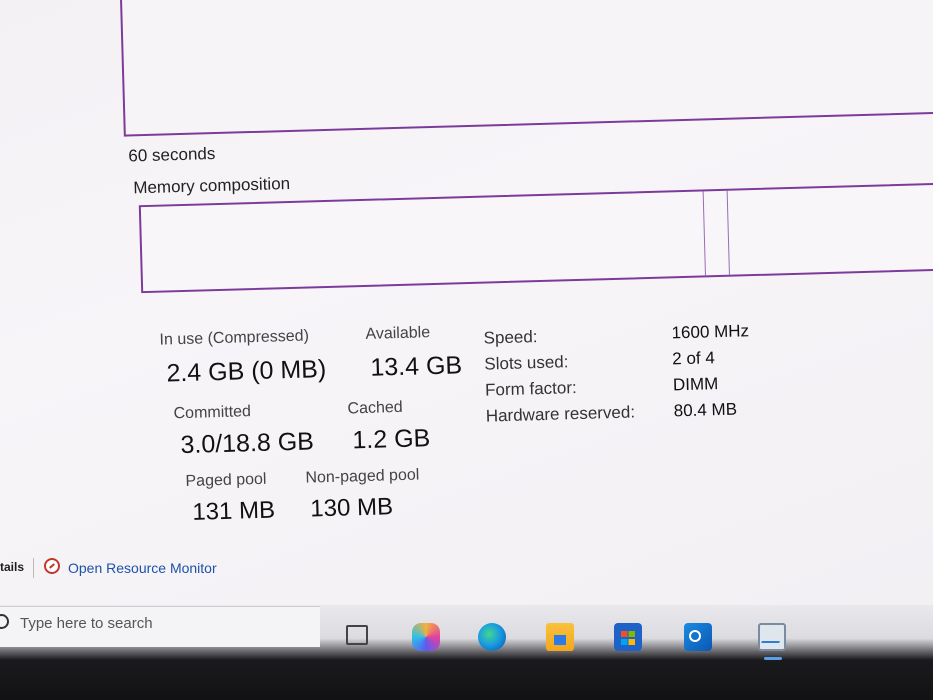 This screenshot has width=933, height=700. What do you see at coordinates (234, 338) in the screenshot?
I see `in-use-label: In use (Compressed)` at bounding box center [234, 338].